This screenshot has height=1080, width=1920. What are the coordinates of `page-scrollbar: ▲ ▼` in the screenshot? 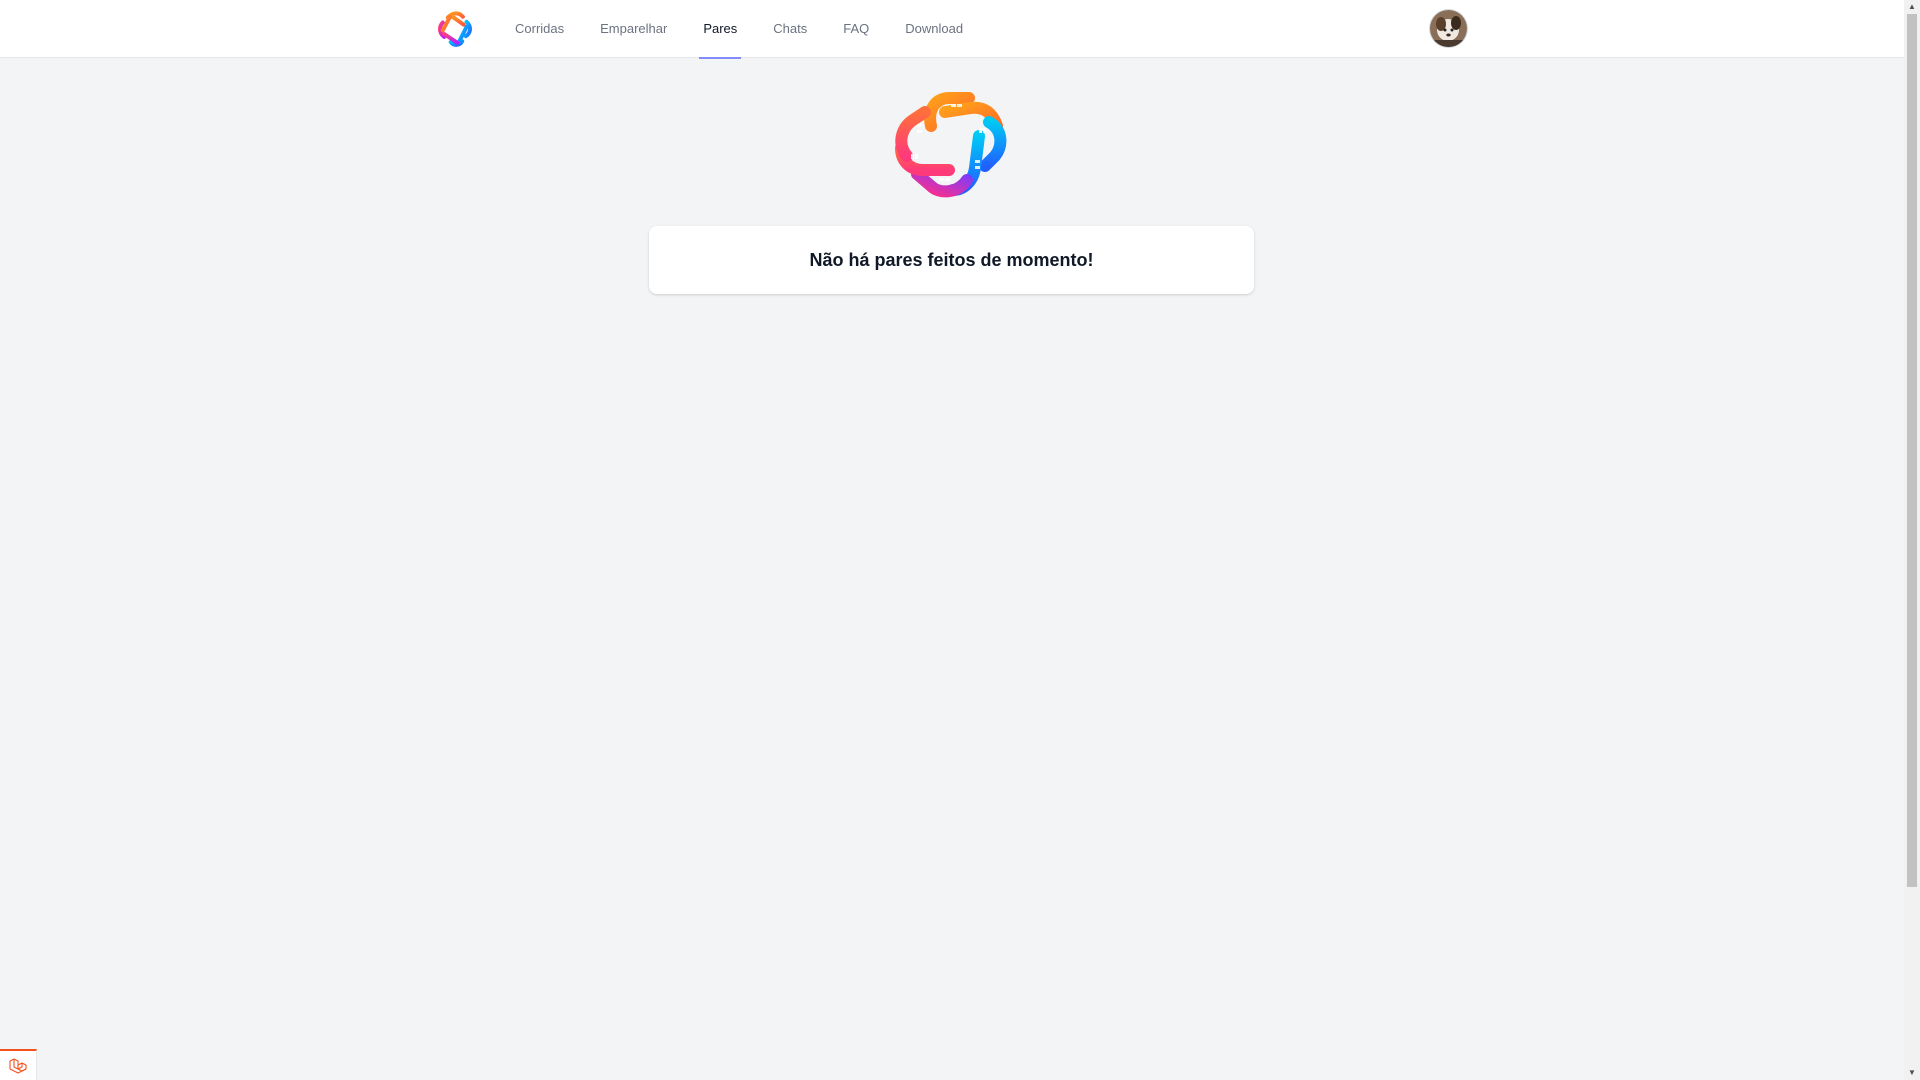 It's located at (1912, 540).